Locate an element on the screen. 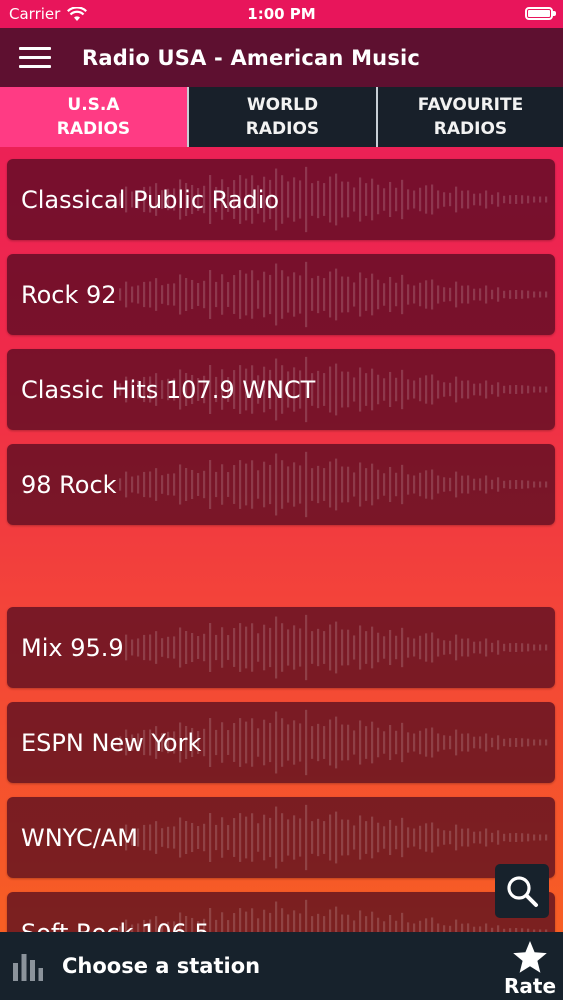 The height and width of the screenshot is (1000, 563). station-name: 98 Rock is located at coordinates (69, 484).